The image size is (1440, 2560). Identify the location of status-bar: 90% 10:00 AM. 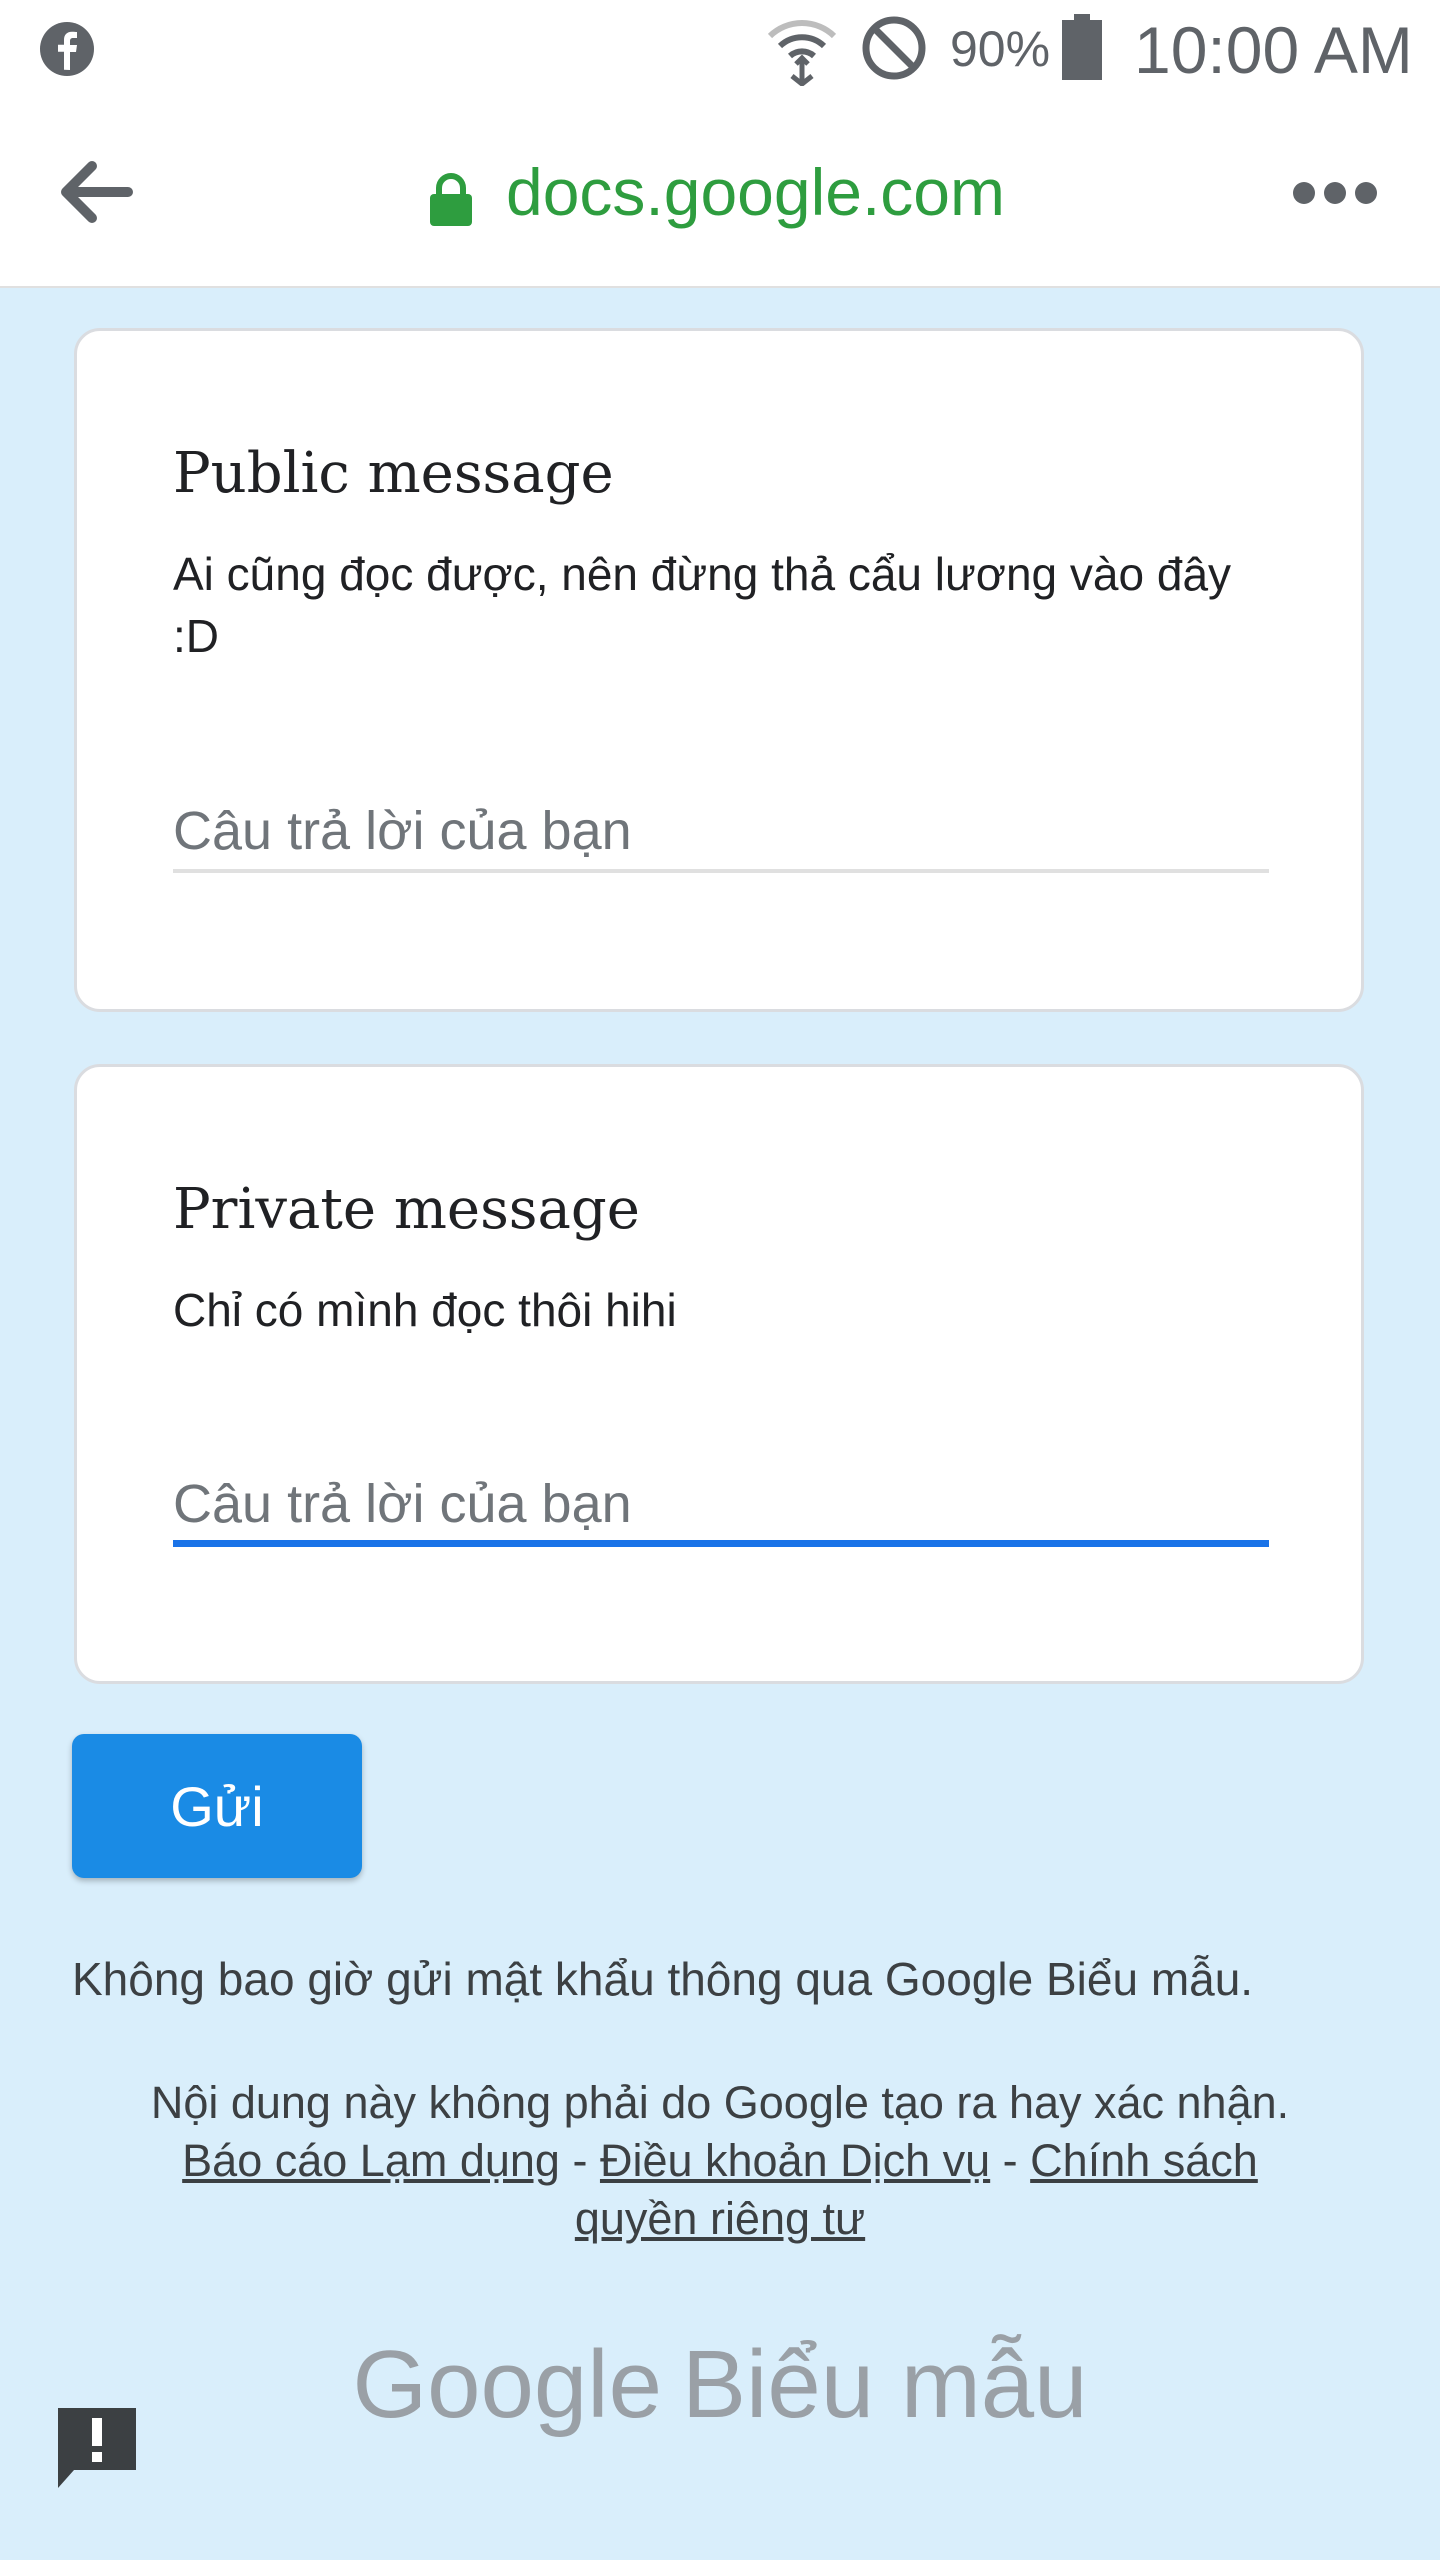
(720, 50).